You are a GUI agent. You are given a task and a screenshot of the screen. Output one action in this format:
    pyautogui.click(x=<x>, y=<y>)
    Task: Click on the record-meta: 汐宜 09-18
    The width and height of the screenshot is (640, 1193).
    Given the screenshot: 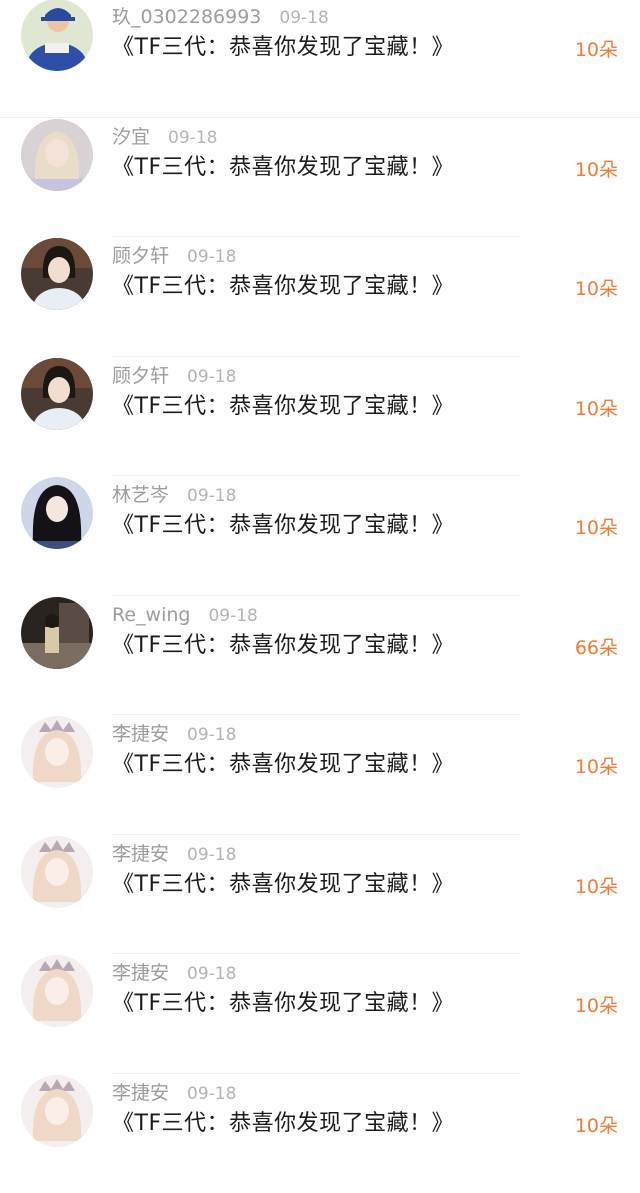 What is the action you would take?
    pyautogui.click(x=164, y=137)
    